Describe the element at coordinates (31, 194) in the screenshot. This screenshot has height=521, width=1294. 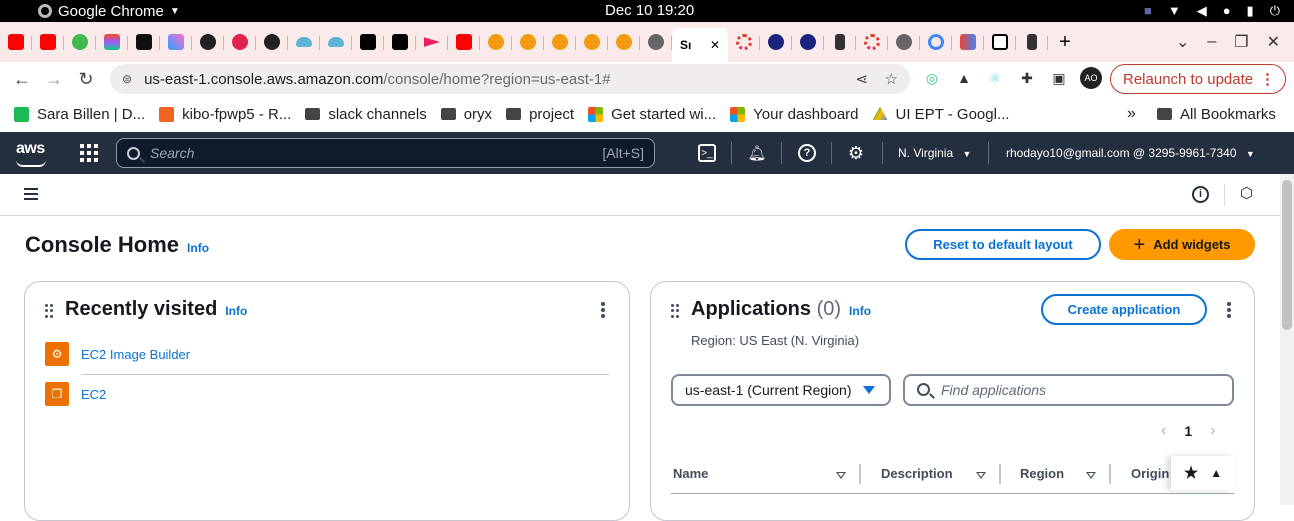
I see `menu-hamburger-icon` at that location.